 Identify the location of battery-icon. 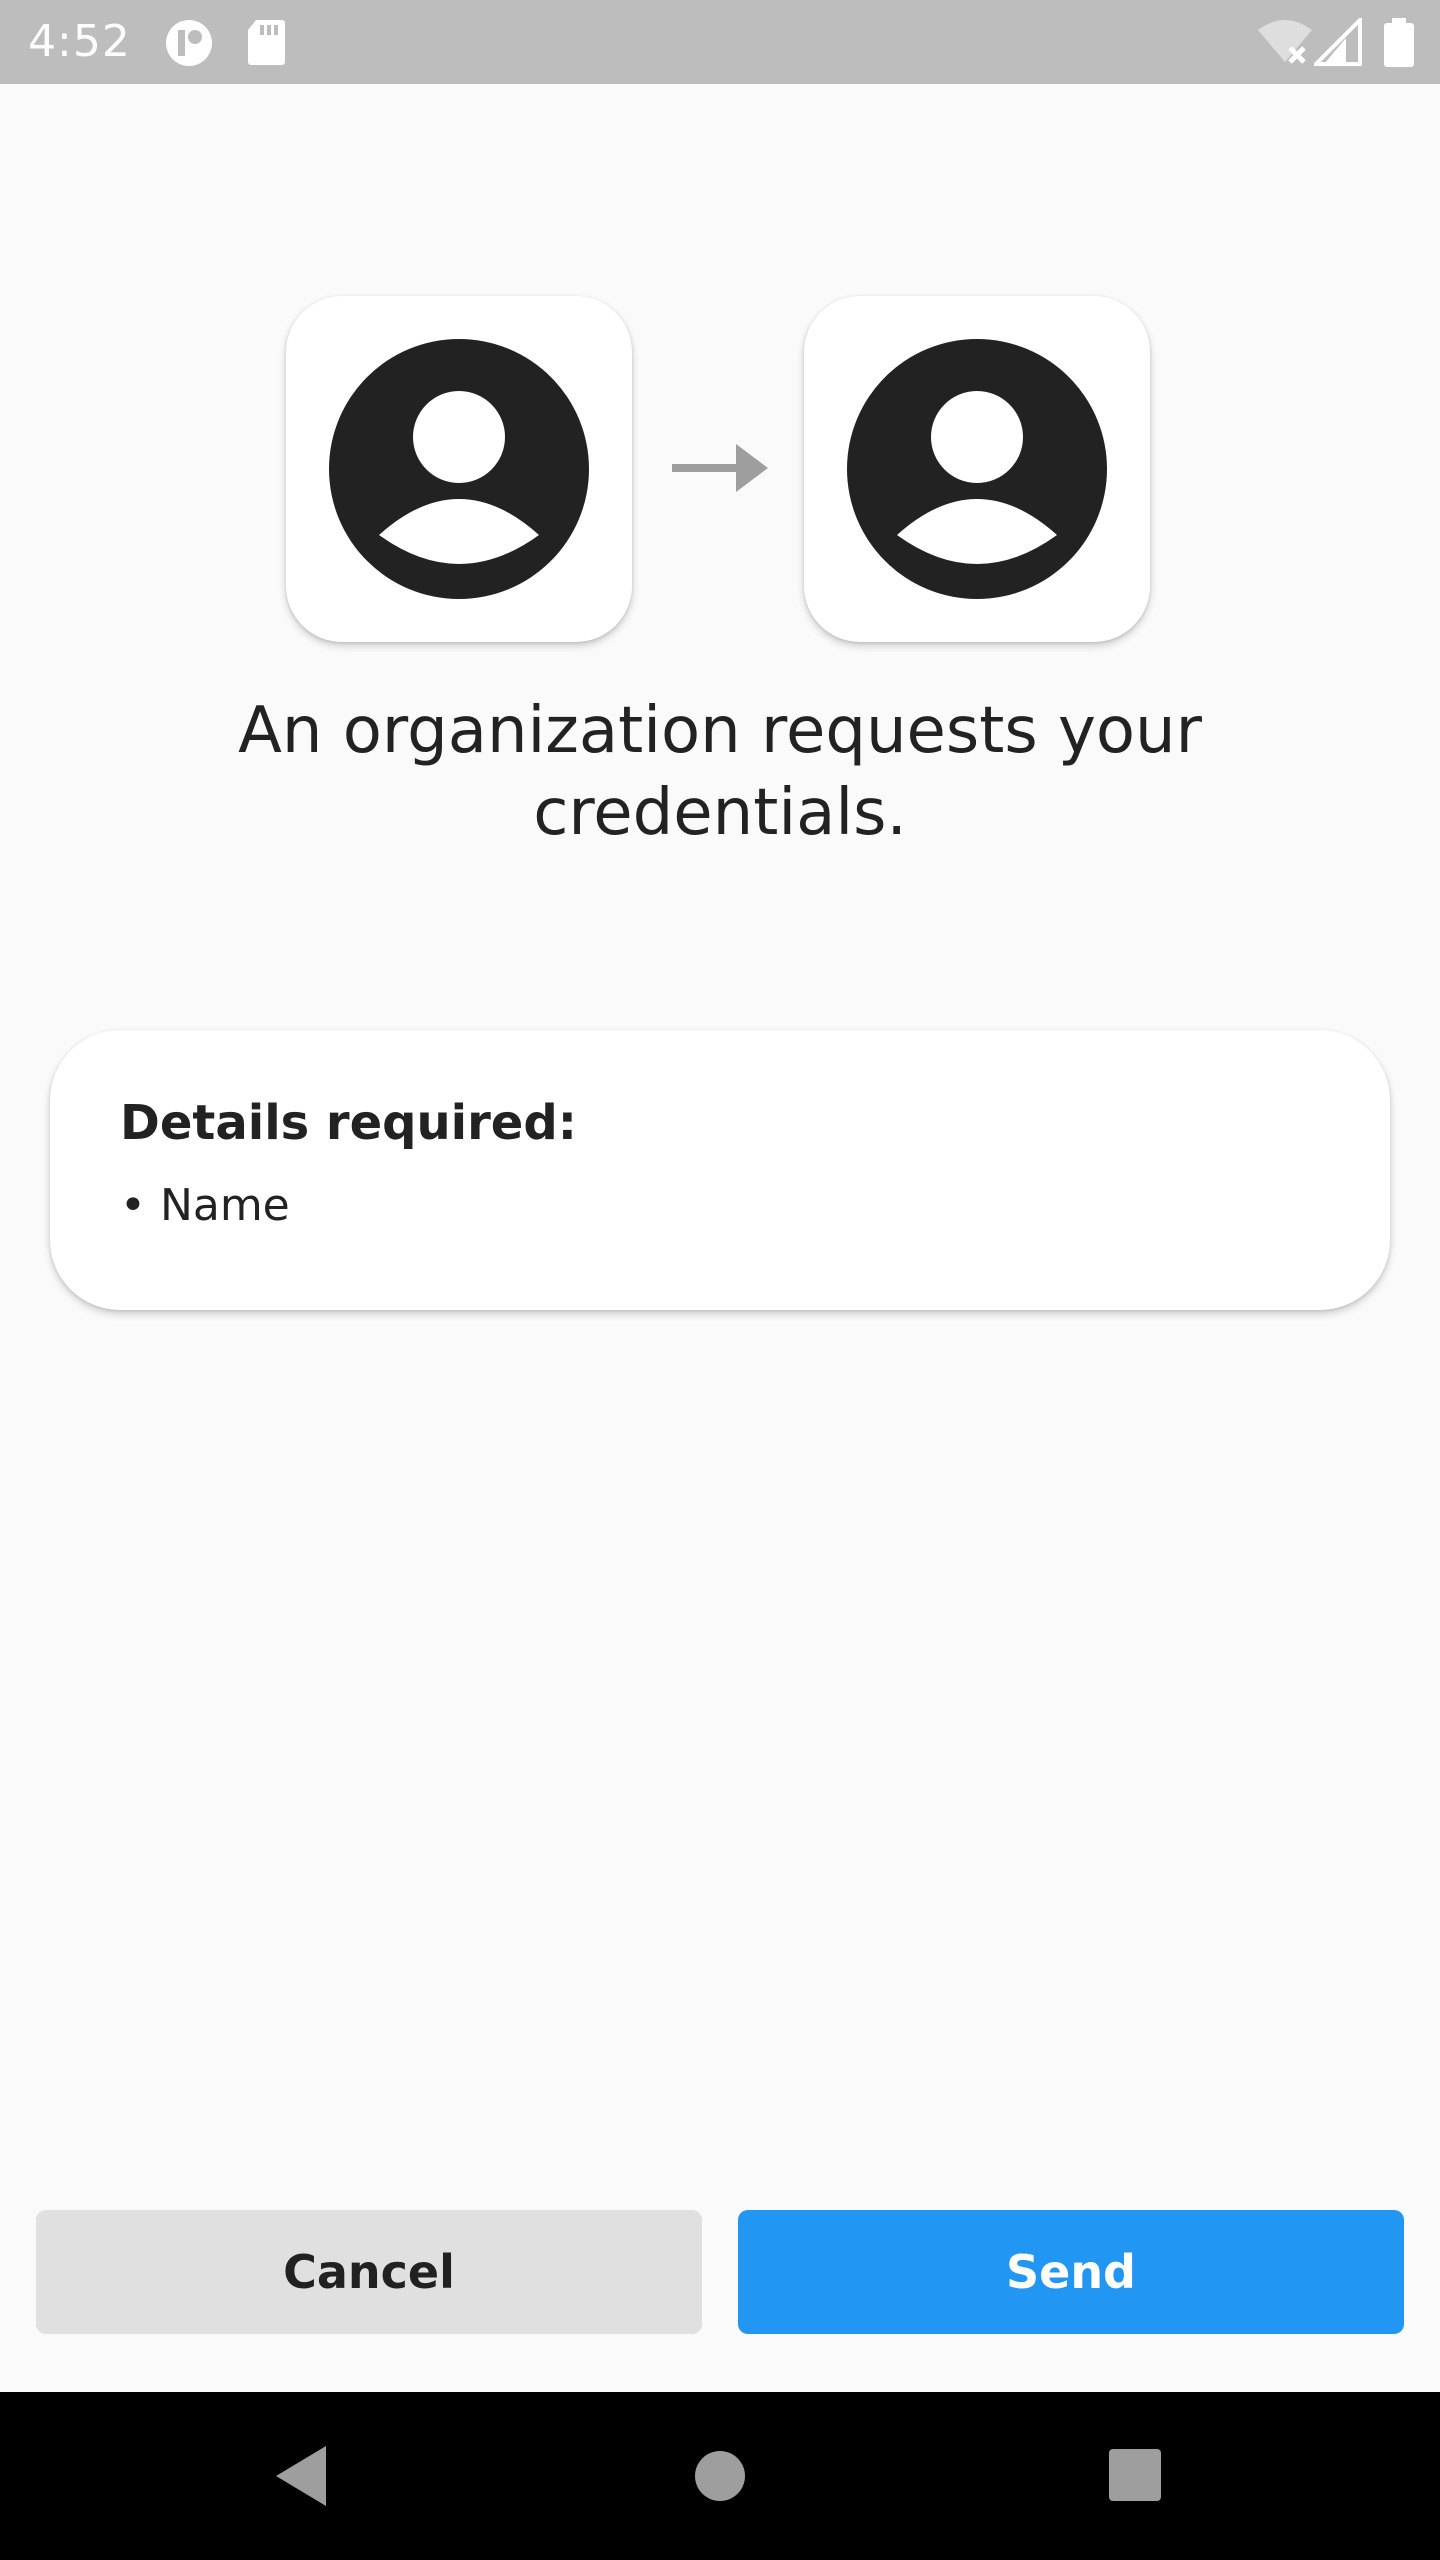
(1399, 42).